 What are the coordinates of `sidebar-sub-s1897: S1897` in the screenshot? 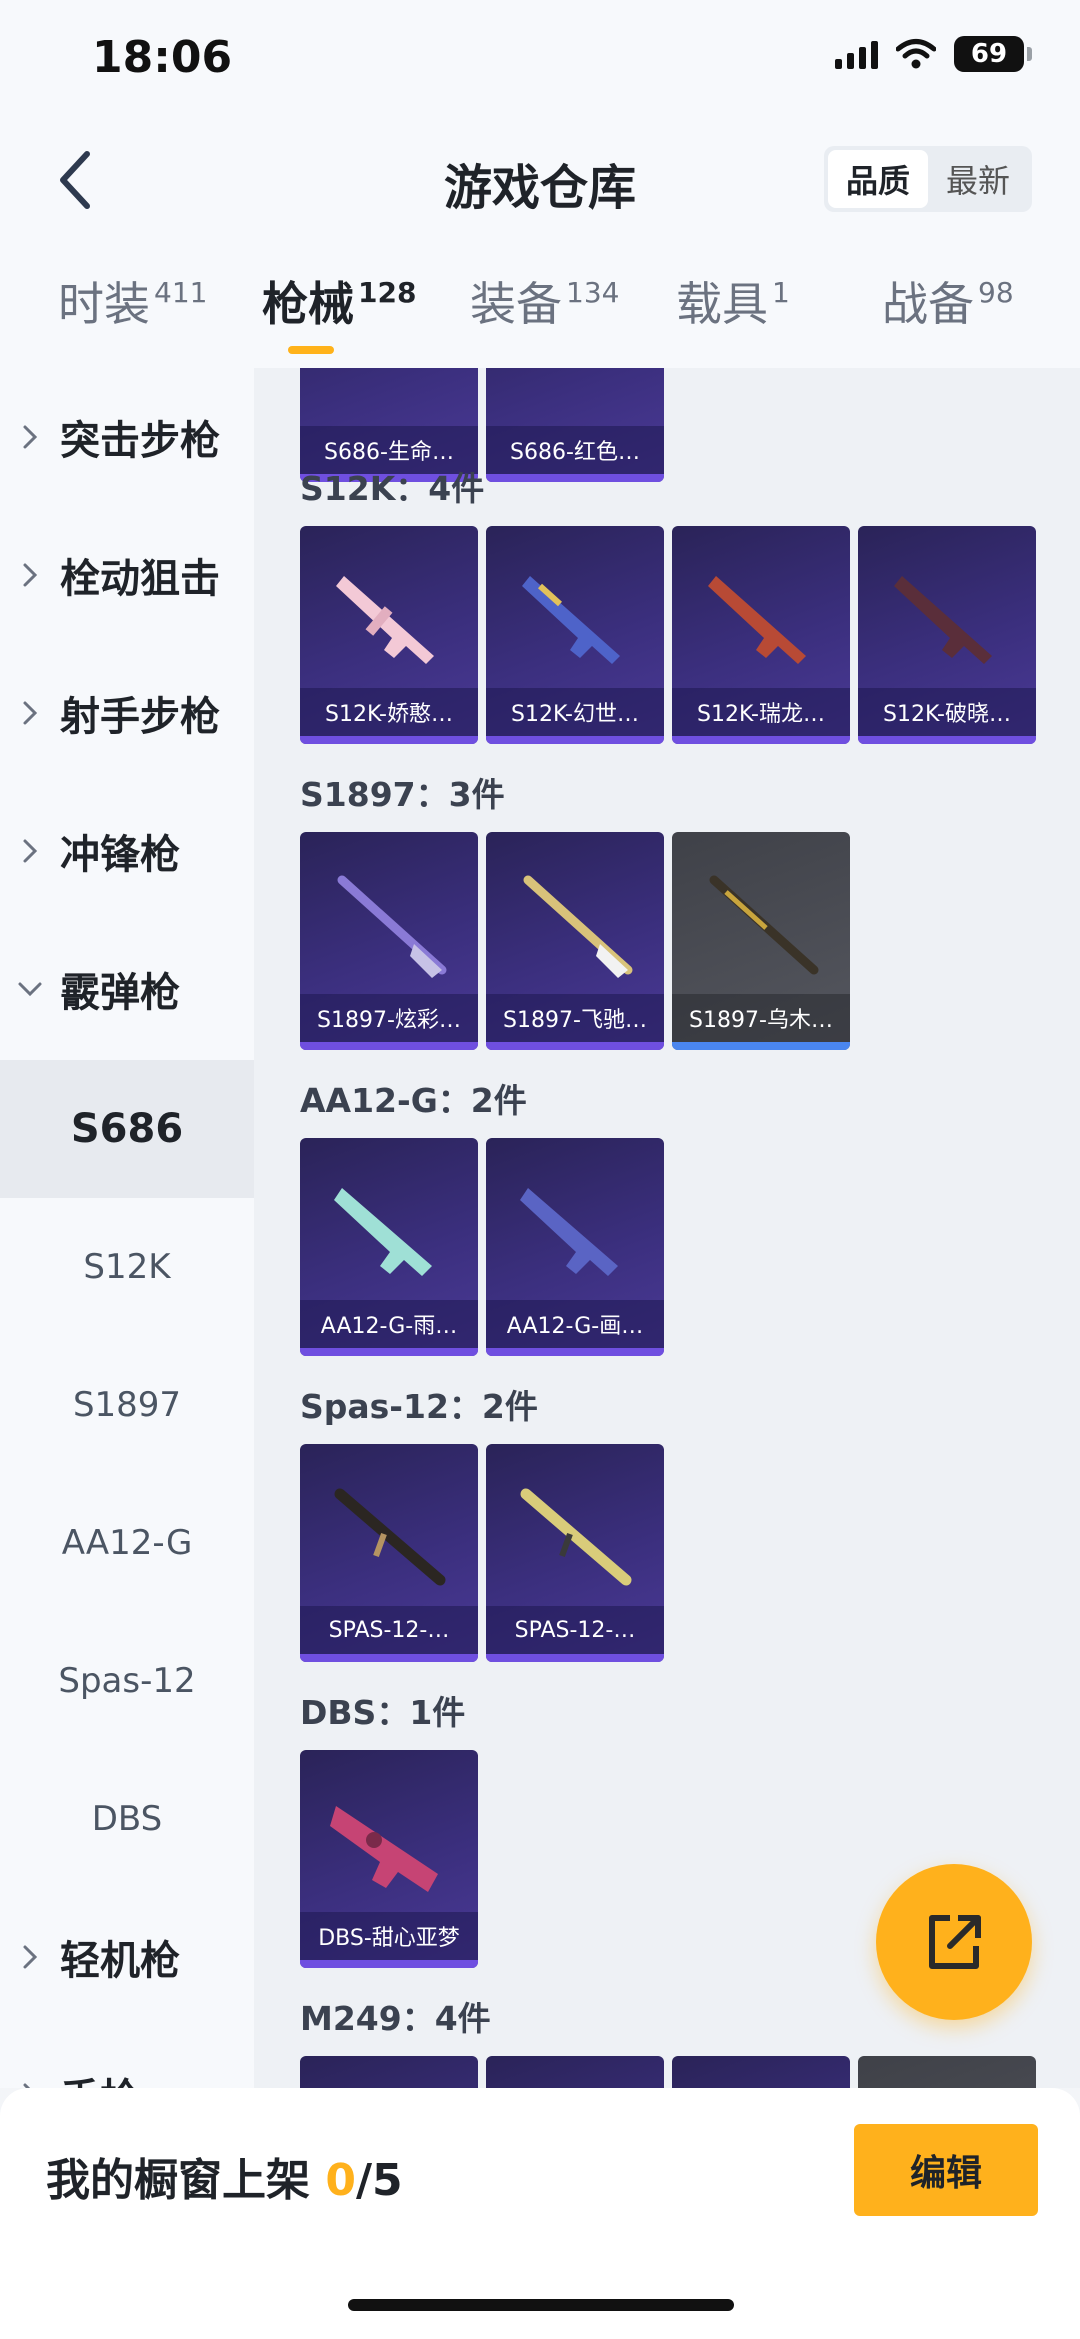 It's located at (127, 1405).